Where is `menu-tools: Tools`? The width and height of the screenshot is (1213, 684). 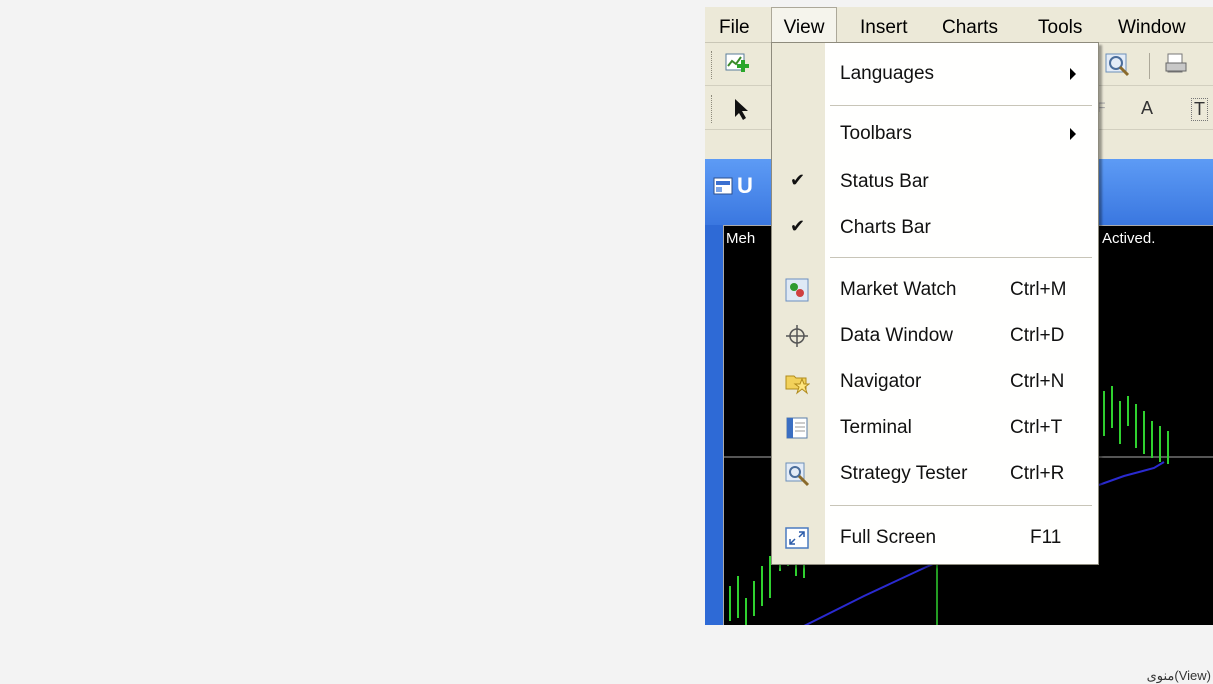 menu-tools: Tools is located at coordinates (1060, 24).